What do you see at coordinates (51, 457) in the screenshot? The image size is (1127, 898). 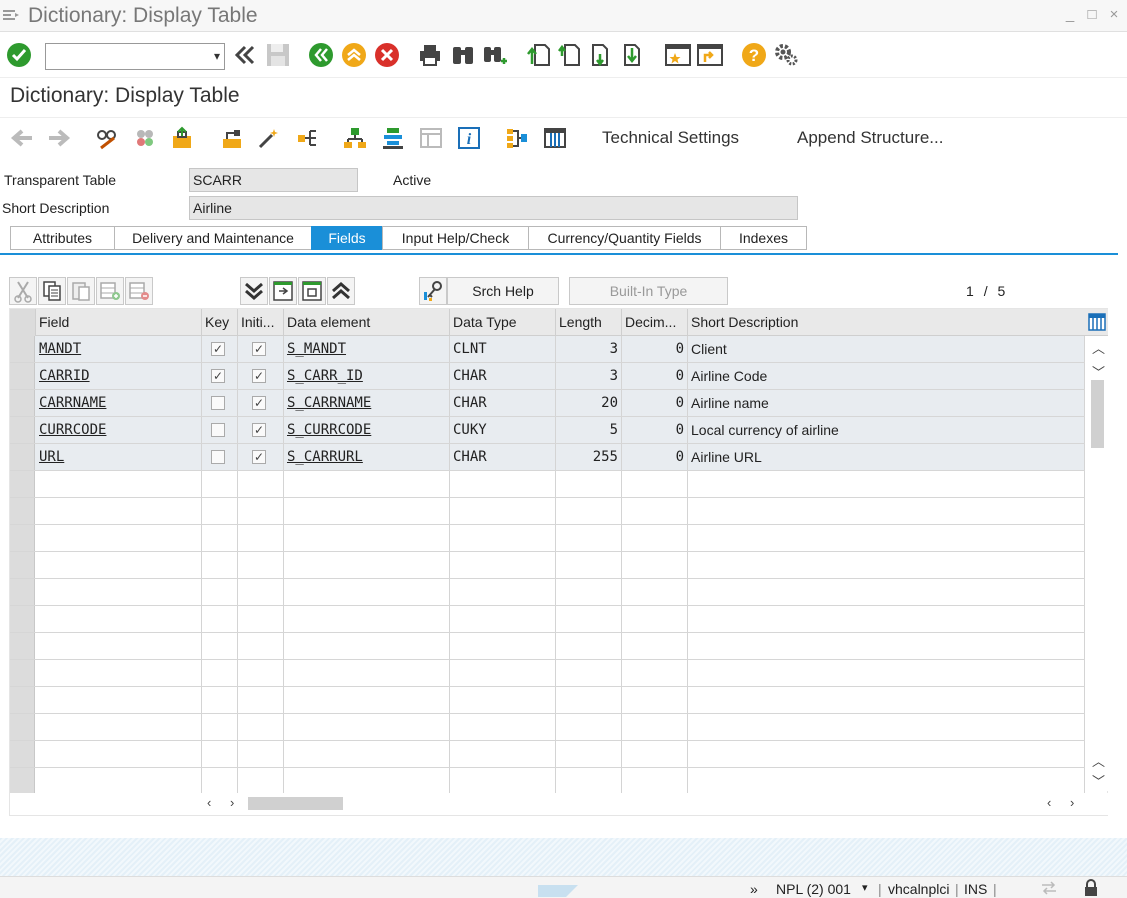 I see `cell-field-link: URL` at bounding box center [51, 457].